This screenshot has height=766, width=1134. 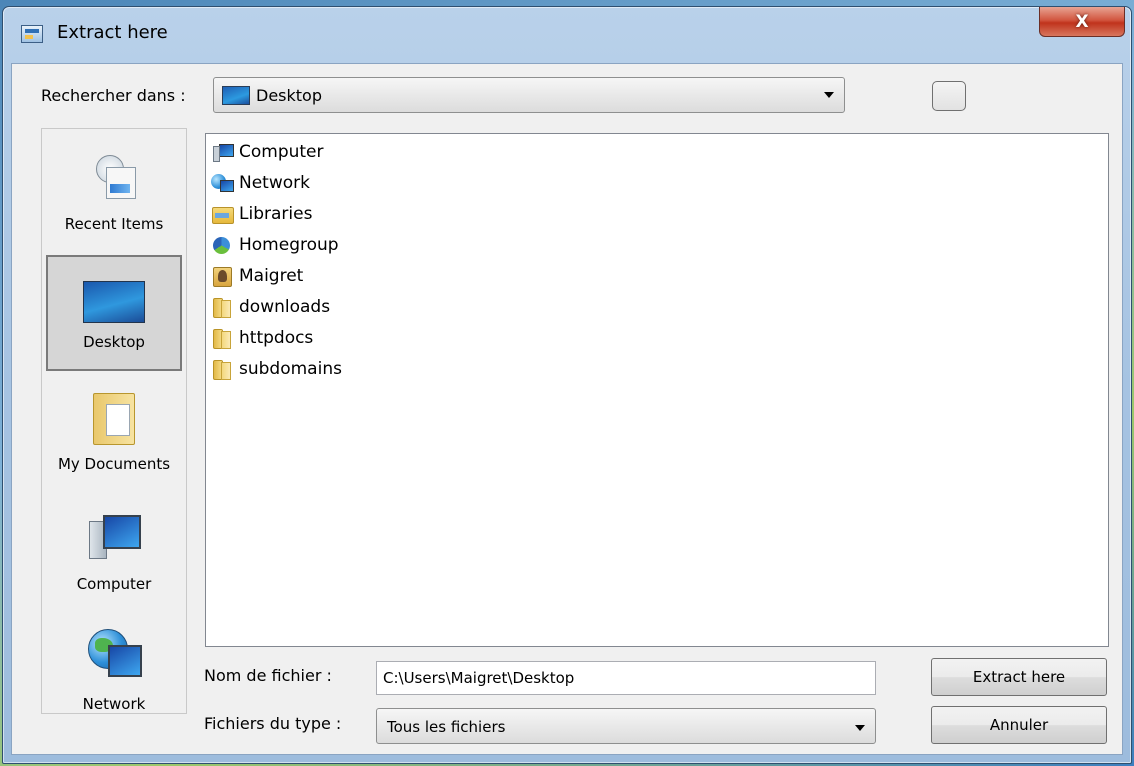 I want to click on list-item: httpdocs, so click(x=262, y=338).